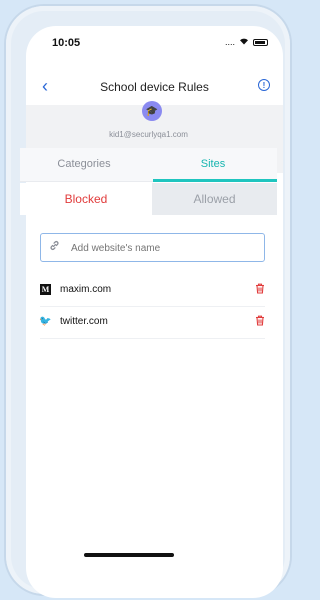 The width and height of the screenshot is (320, 600). I want to click on twitter-logo-icon: 🐦, so click(45, 321).